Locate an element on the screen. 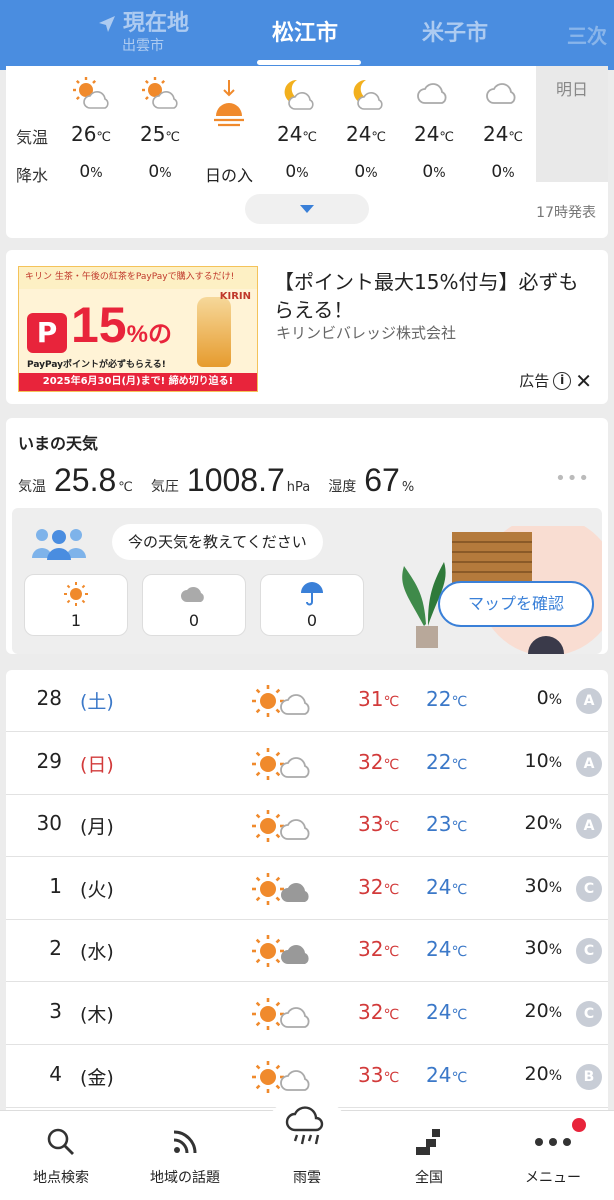 Image resolution: width=614 pixels, height=1200 pixels. expand-hourly-button is located at coordinates (307, 209).